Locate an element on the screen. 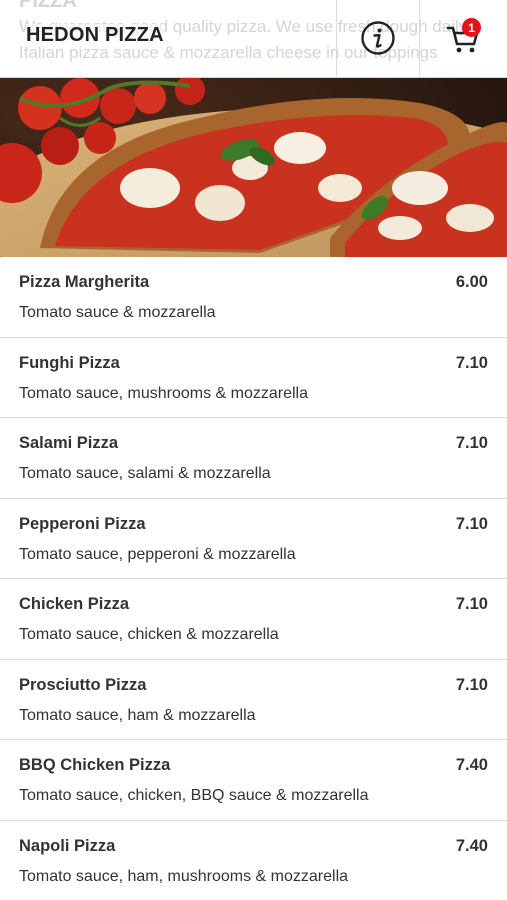 The image size is (507, 900). menu-item-price: 6.00 is located at coordinates (471, 282).